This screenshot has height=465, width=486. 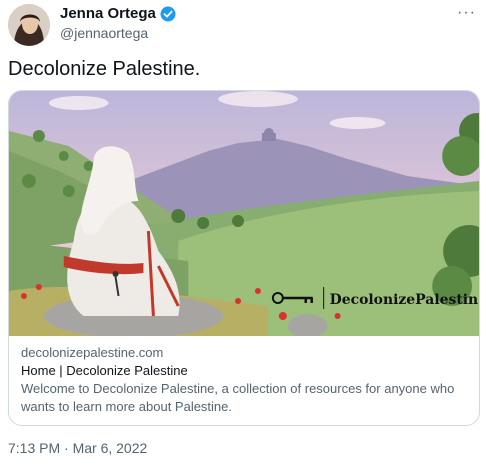 I want to click on card-title: Home | Decolonize Palestine, so click(x=104, y=370).